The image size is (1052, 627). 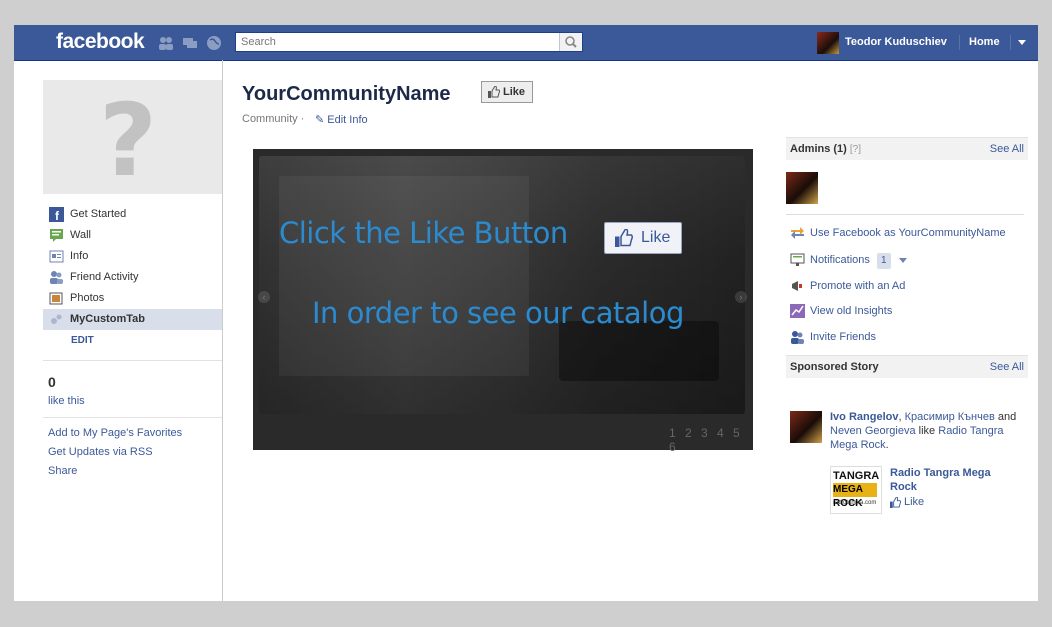 What do you see at coordinates (914, 502) in the screenshot?
I see `radio-like-label: Like` at bounding box center [914, 502].